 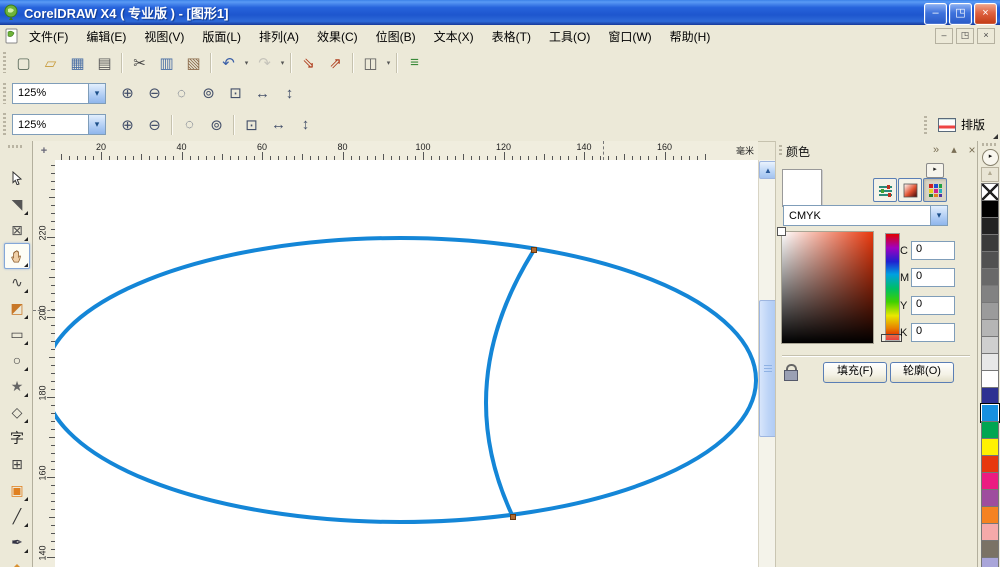 What do you see at coordinates (17, 178) in the screenshot?
I see `pick-tool` at bounding box center [17, 178].